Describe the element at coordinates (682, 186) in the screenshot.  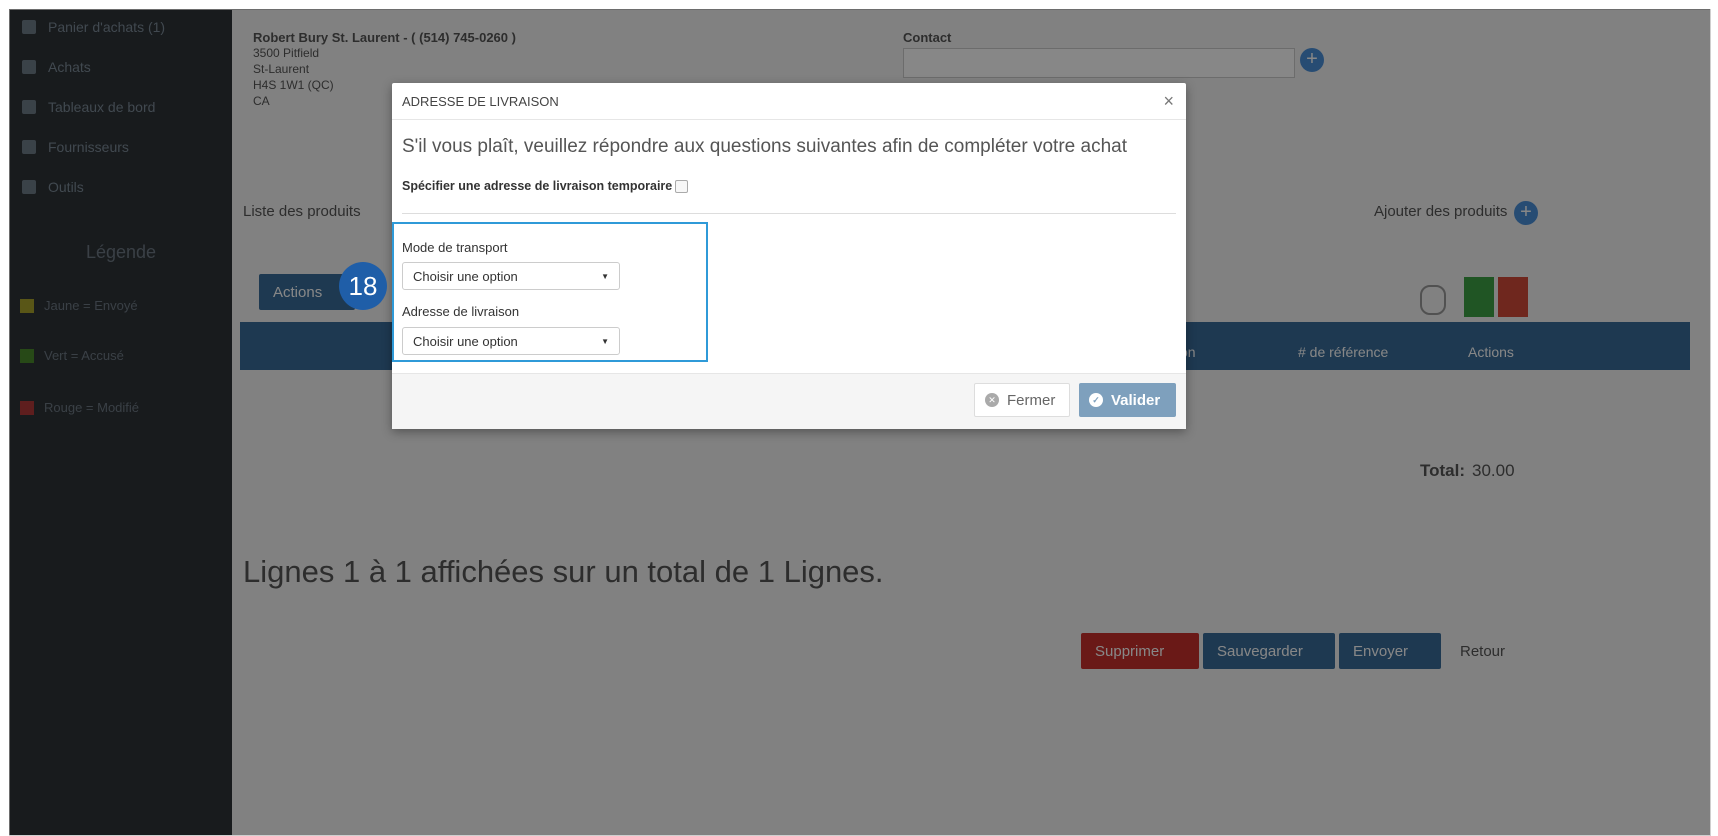
I see `temp-address-checkbox` at that location.